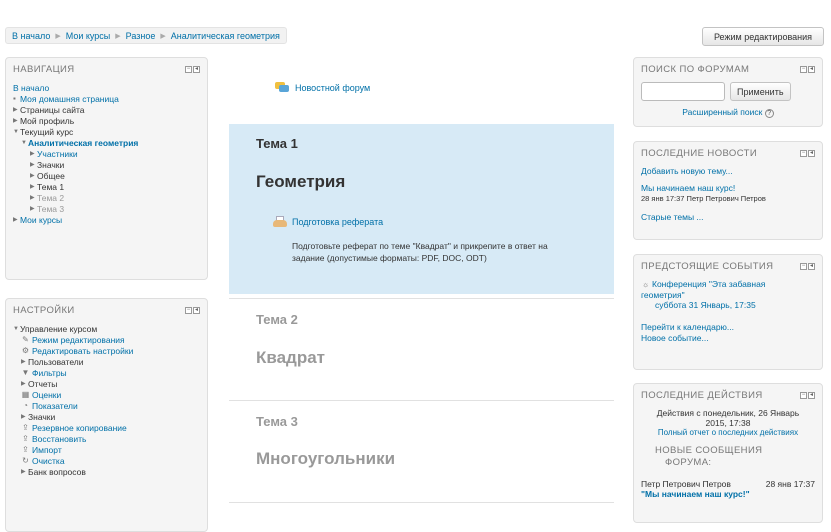 The height and width of the screenshot is (532, 831). What do you see at coordinates (337, 222) in the screenshot?
I see `assignment-link: Подготовка реферата` at bounding box center [337, 222].